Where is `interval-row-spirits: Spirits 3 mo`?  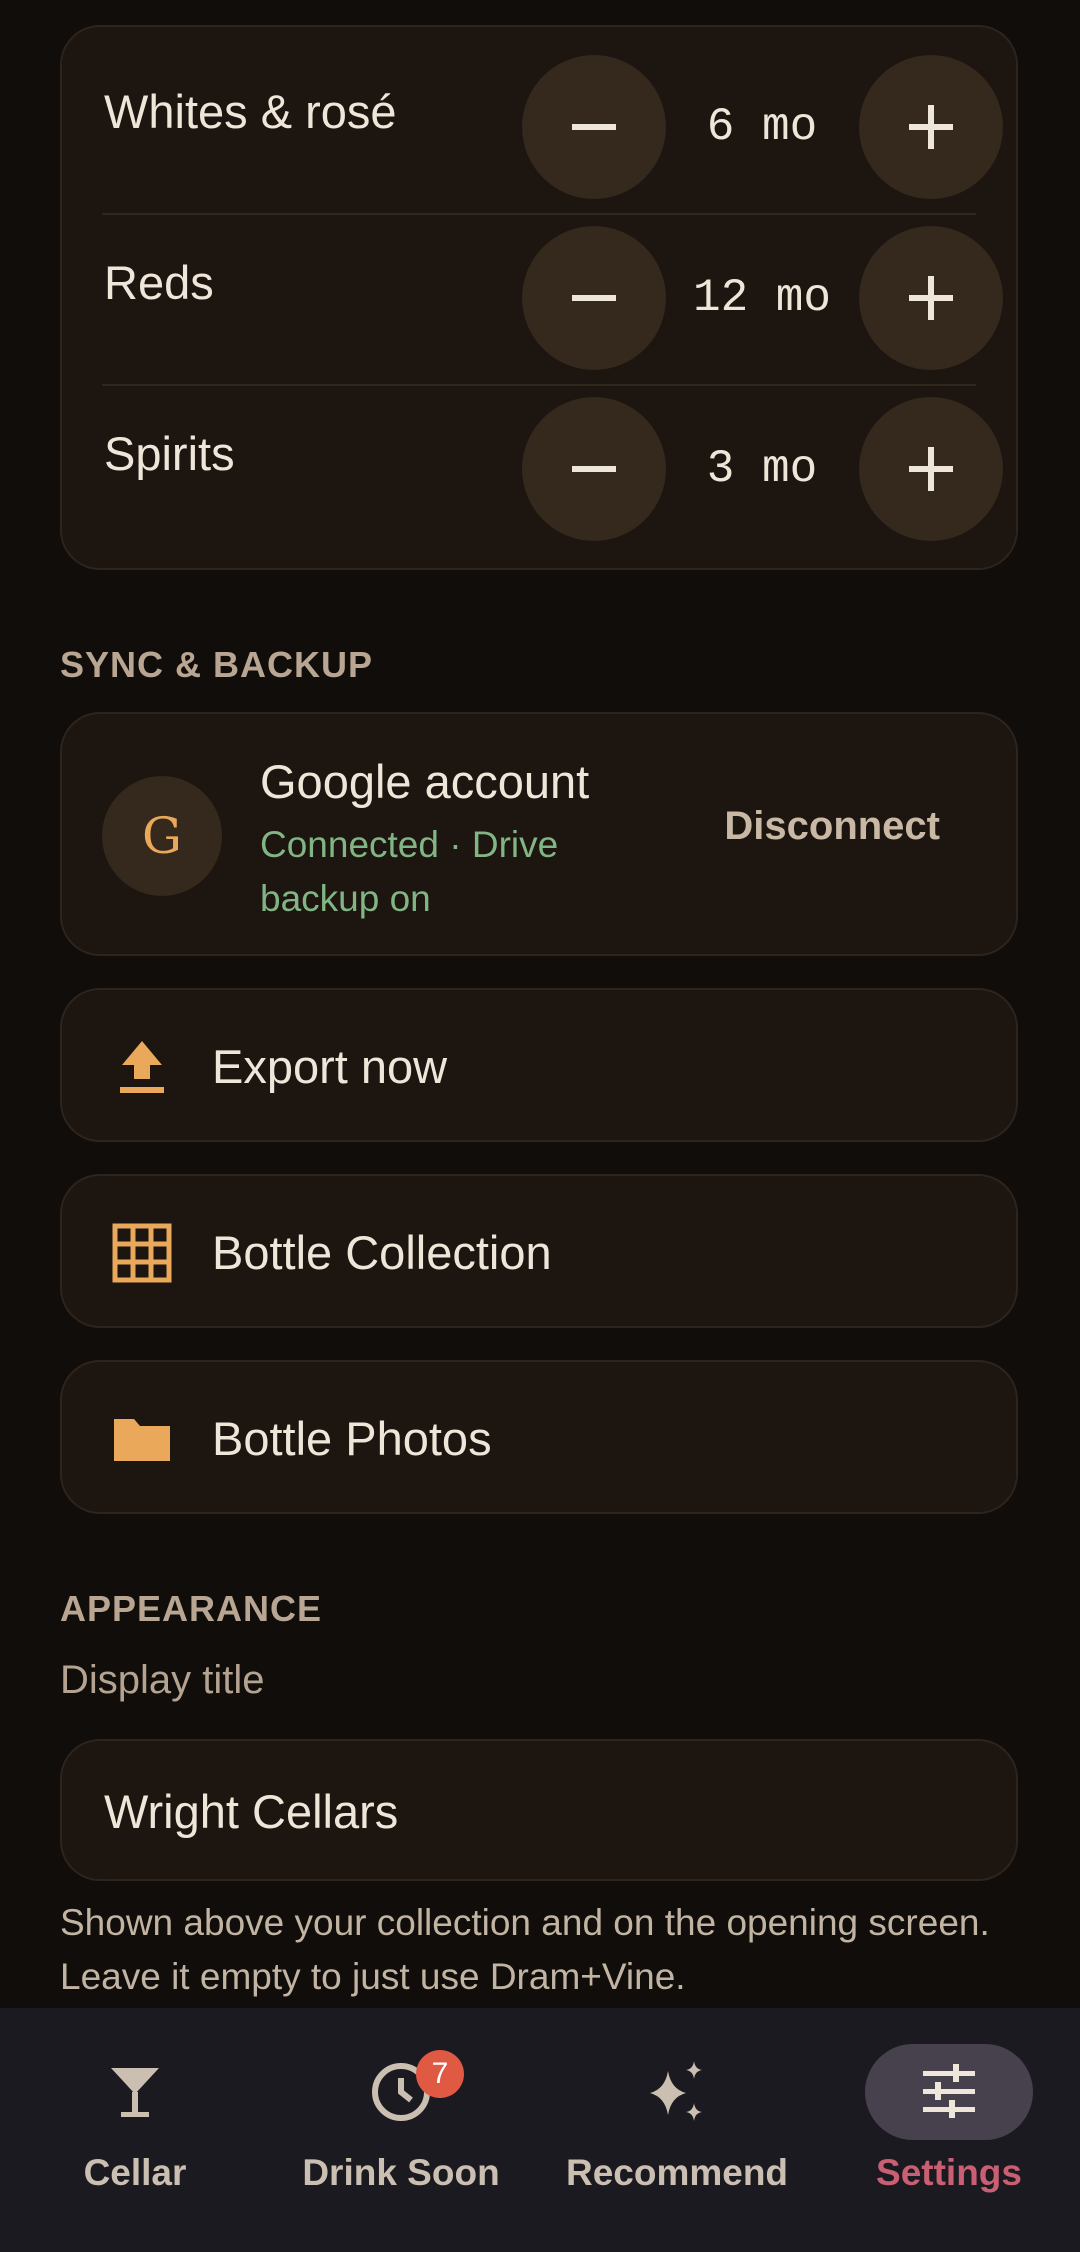 interval-row-spirits: Spirits 3 mo is located at coordinates (539, 455).